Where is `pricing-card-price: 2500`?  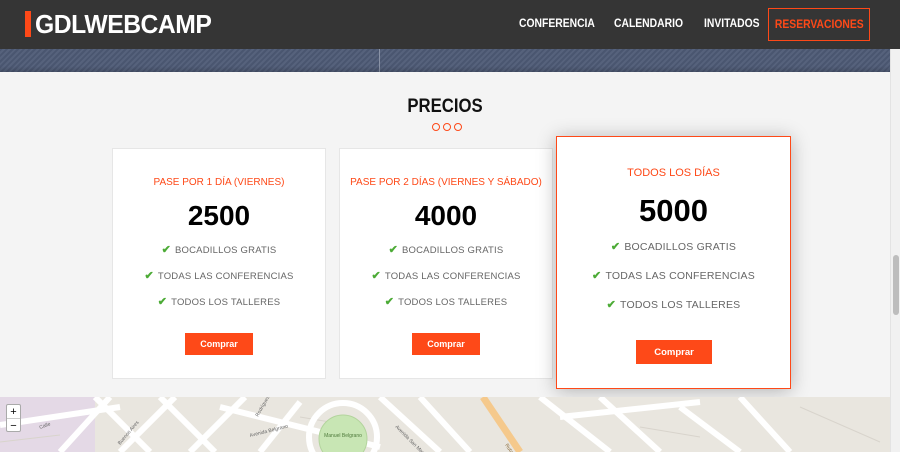
pricing-card-price: 2500 is located at coordinates (219, 215).